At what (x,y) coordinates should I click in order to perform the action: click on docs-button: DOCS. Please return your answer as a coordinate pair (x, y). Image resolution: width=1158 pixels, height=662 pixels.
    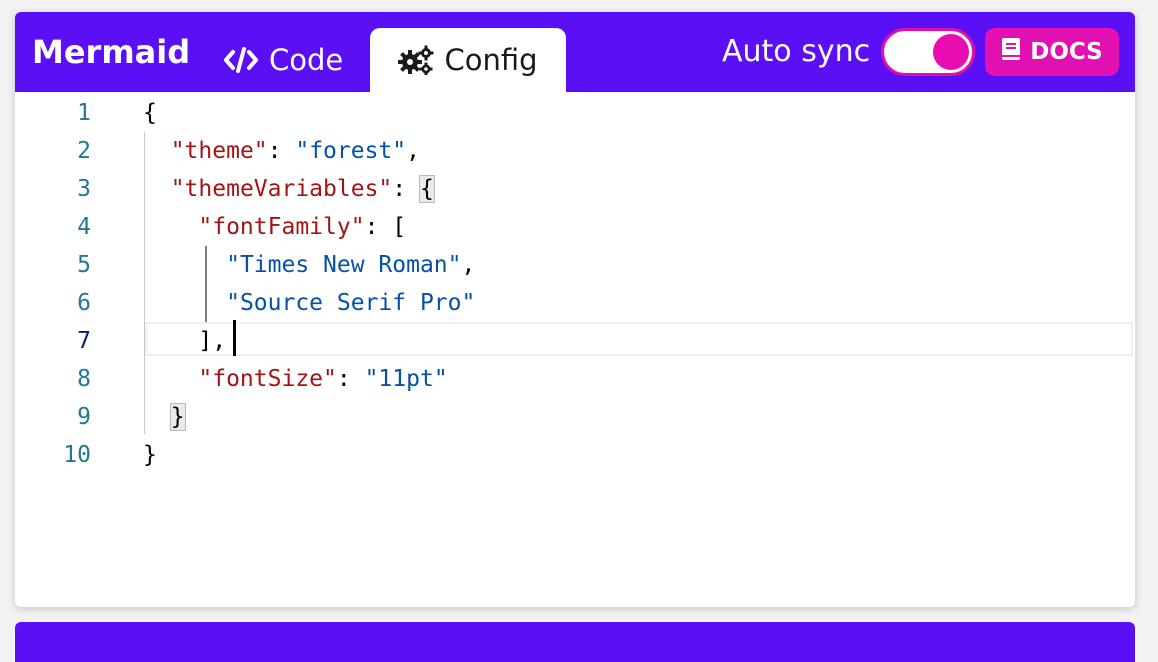
    Looking at the image, I should click on (1052, 52).